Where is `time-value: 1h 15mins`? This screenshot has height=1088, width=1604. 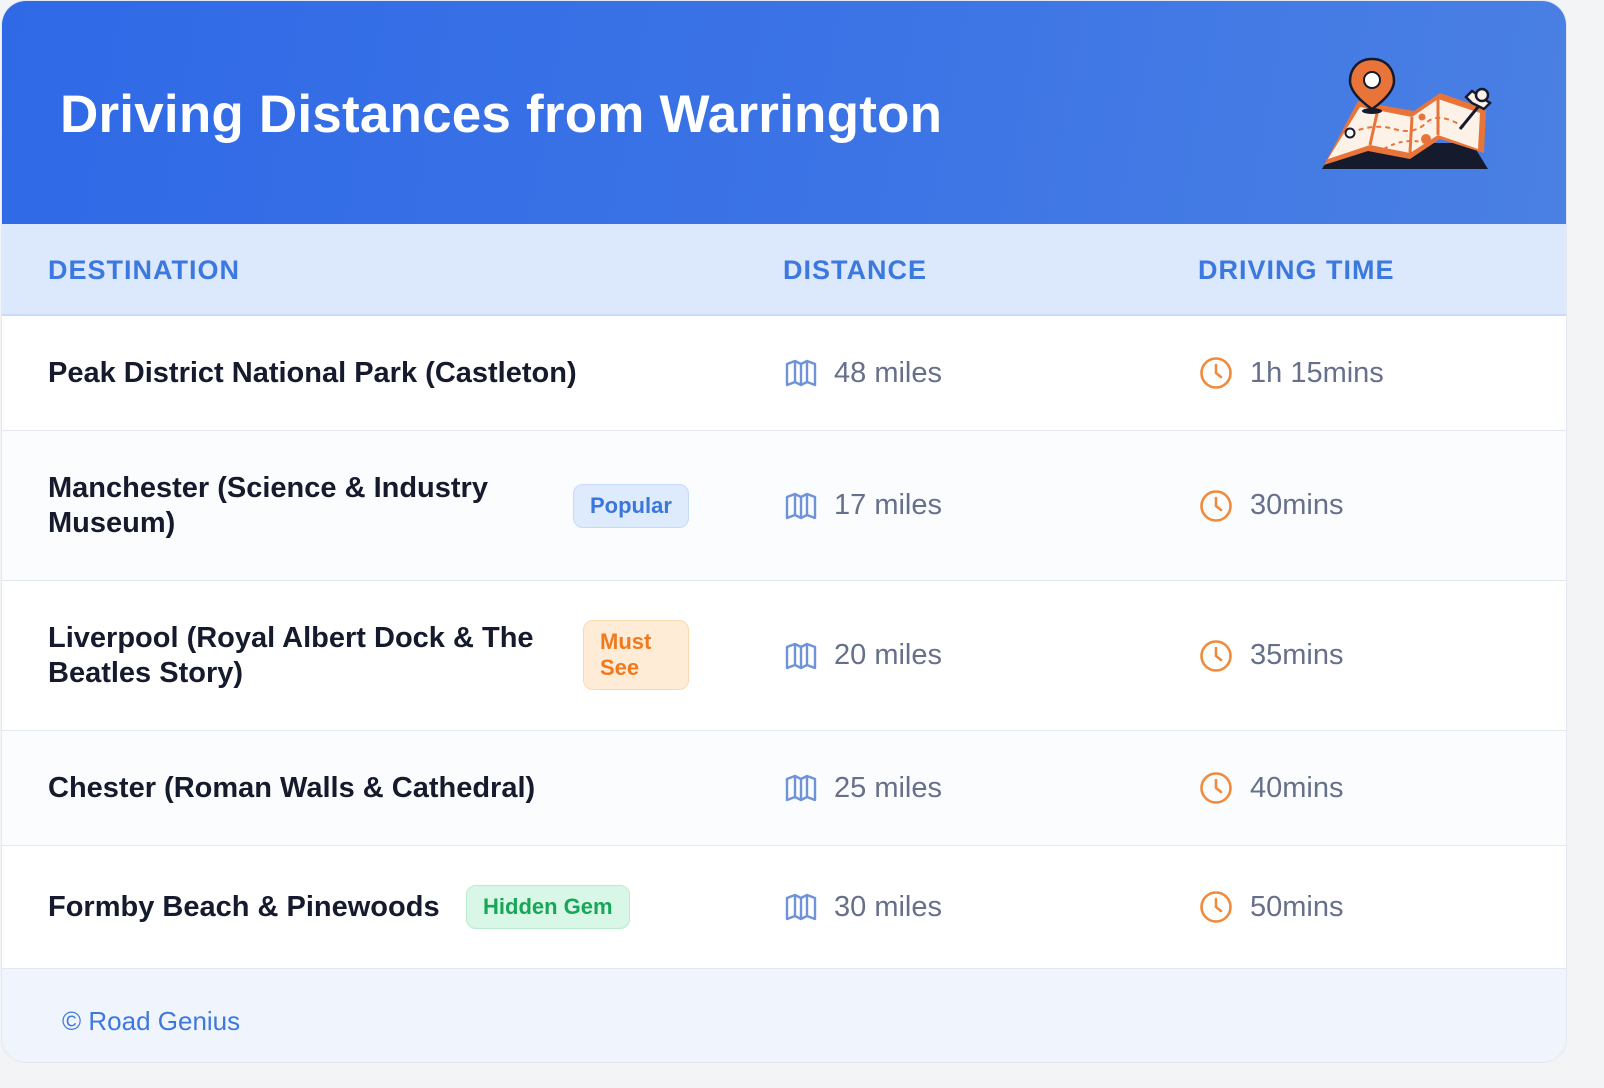
time-value: 1h 15mins is located at coordinates (1317, 372).